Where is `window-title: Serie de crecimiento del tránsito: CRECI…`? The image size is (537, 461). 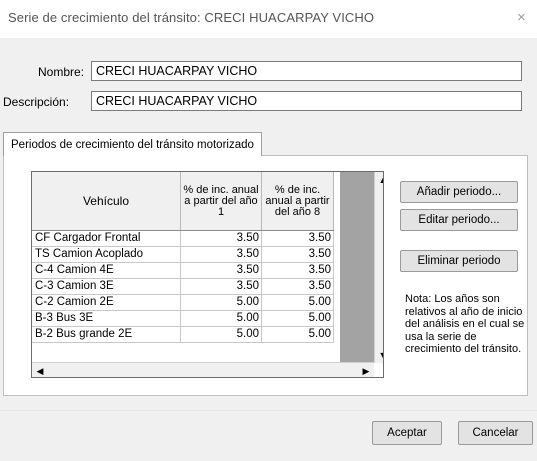 window-title: Serie de crecimiento del tránsito: CRECI… is located at coordinates (191, 17).